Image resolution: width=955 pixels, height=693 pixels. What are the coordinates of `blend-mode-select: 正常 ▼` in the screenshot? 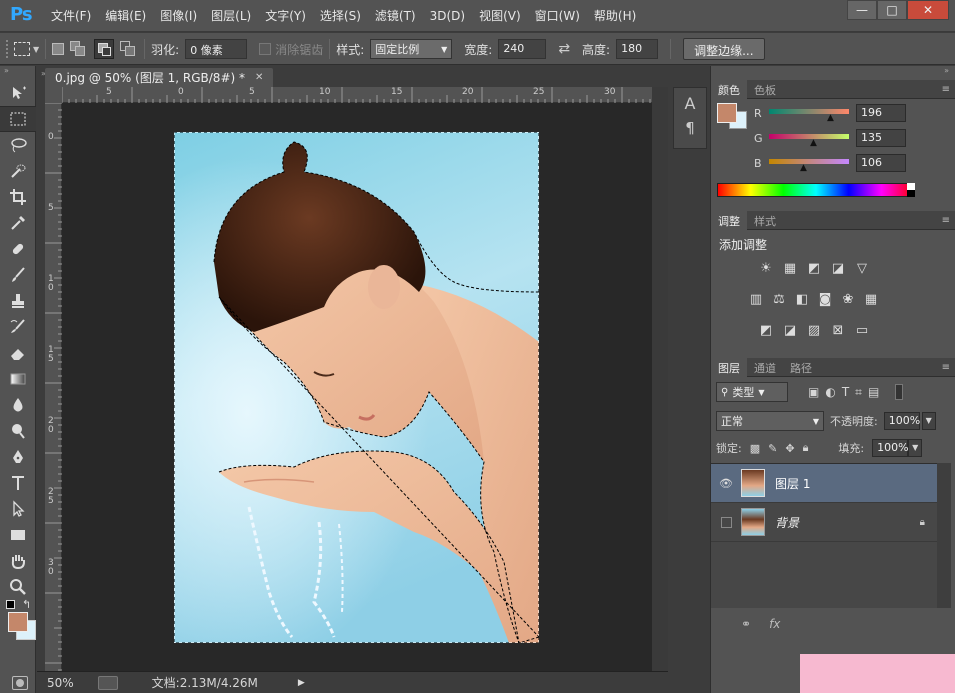 It's located at (770, 421).